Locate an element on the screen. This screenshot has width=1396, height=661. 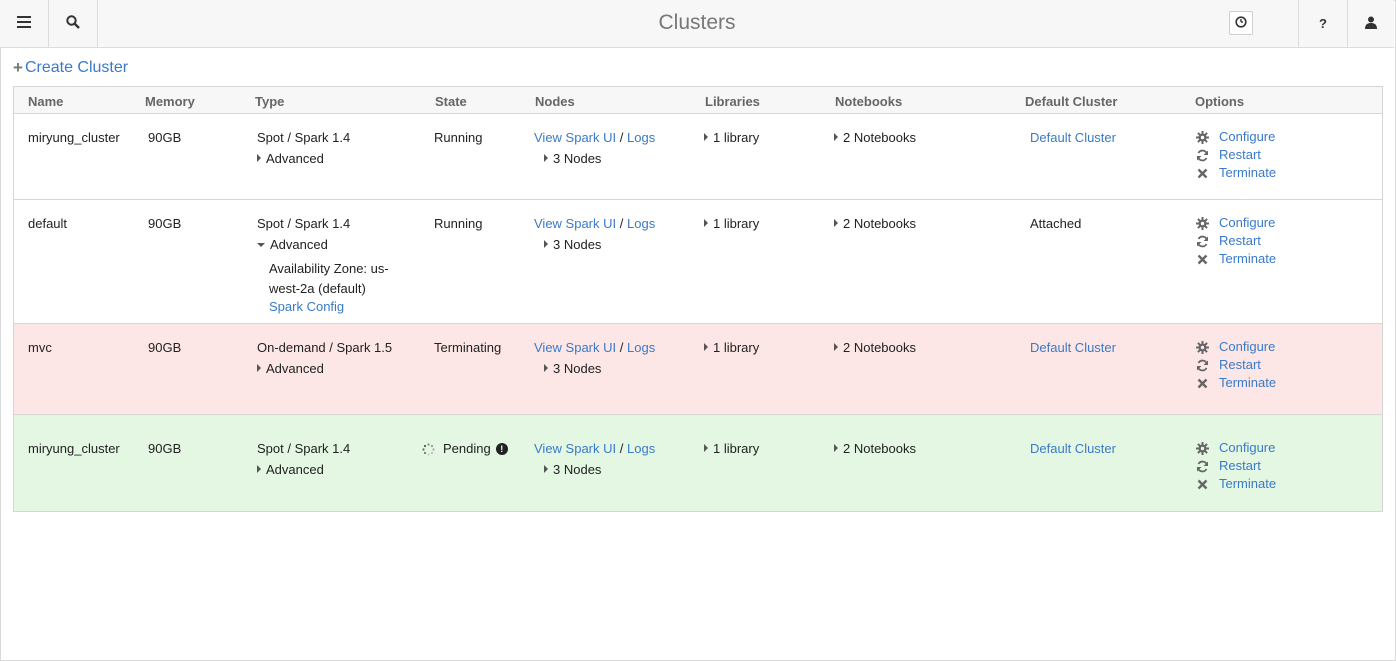
state-label: Pending is located at coordinates (467, 448).